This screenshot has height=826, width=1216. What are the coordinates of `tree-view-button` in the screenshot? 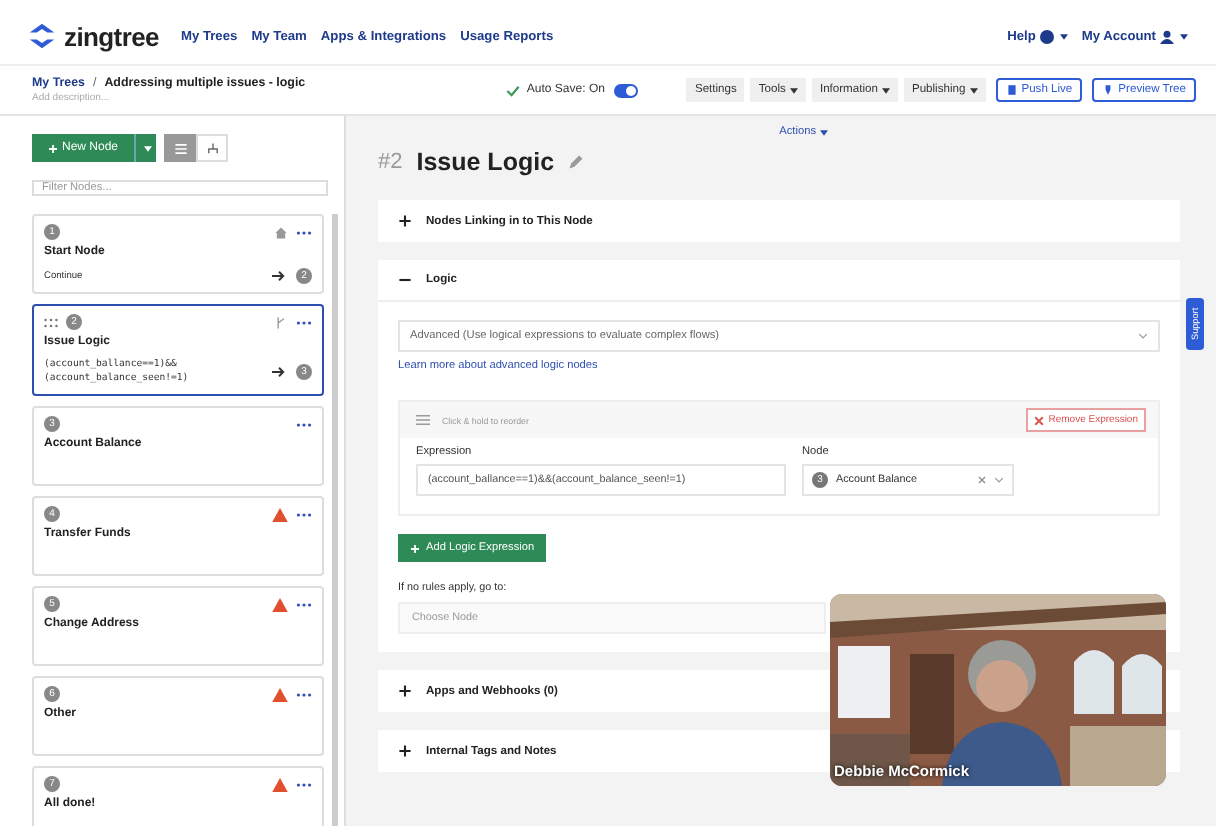 It's located at (212, 148).